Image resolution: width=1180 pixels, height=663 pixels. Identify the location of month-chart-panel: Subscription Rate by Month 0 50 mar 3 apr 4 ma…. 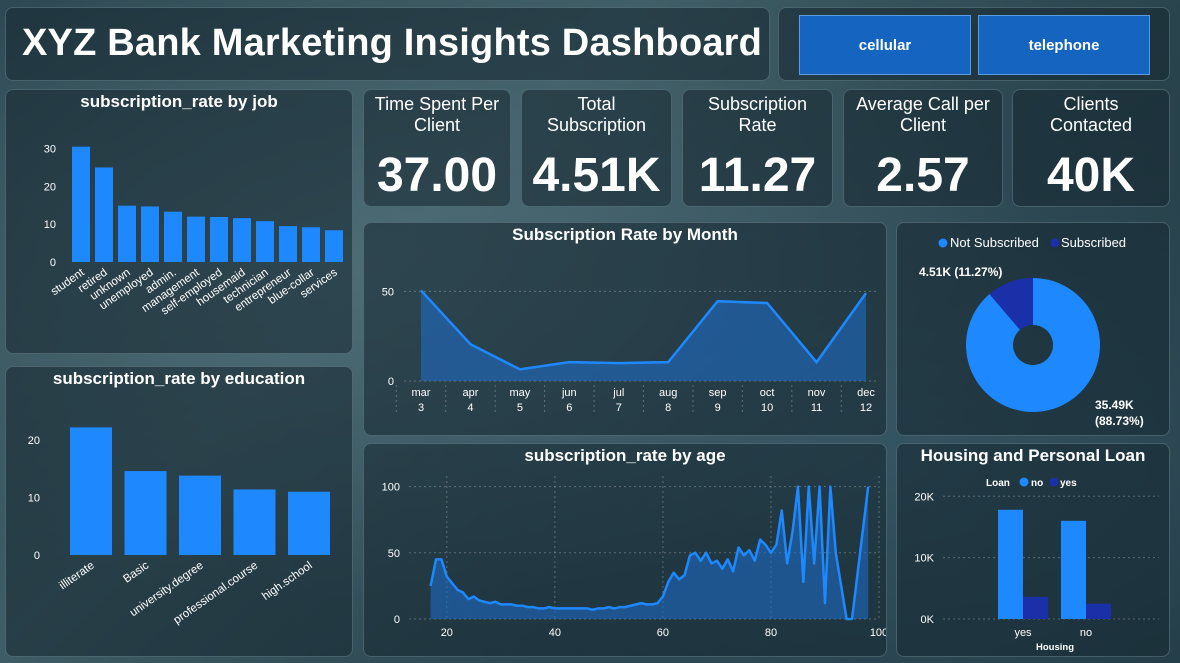
(625, 329).